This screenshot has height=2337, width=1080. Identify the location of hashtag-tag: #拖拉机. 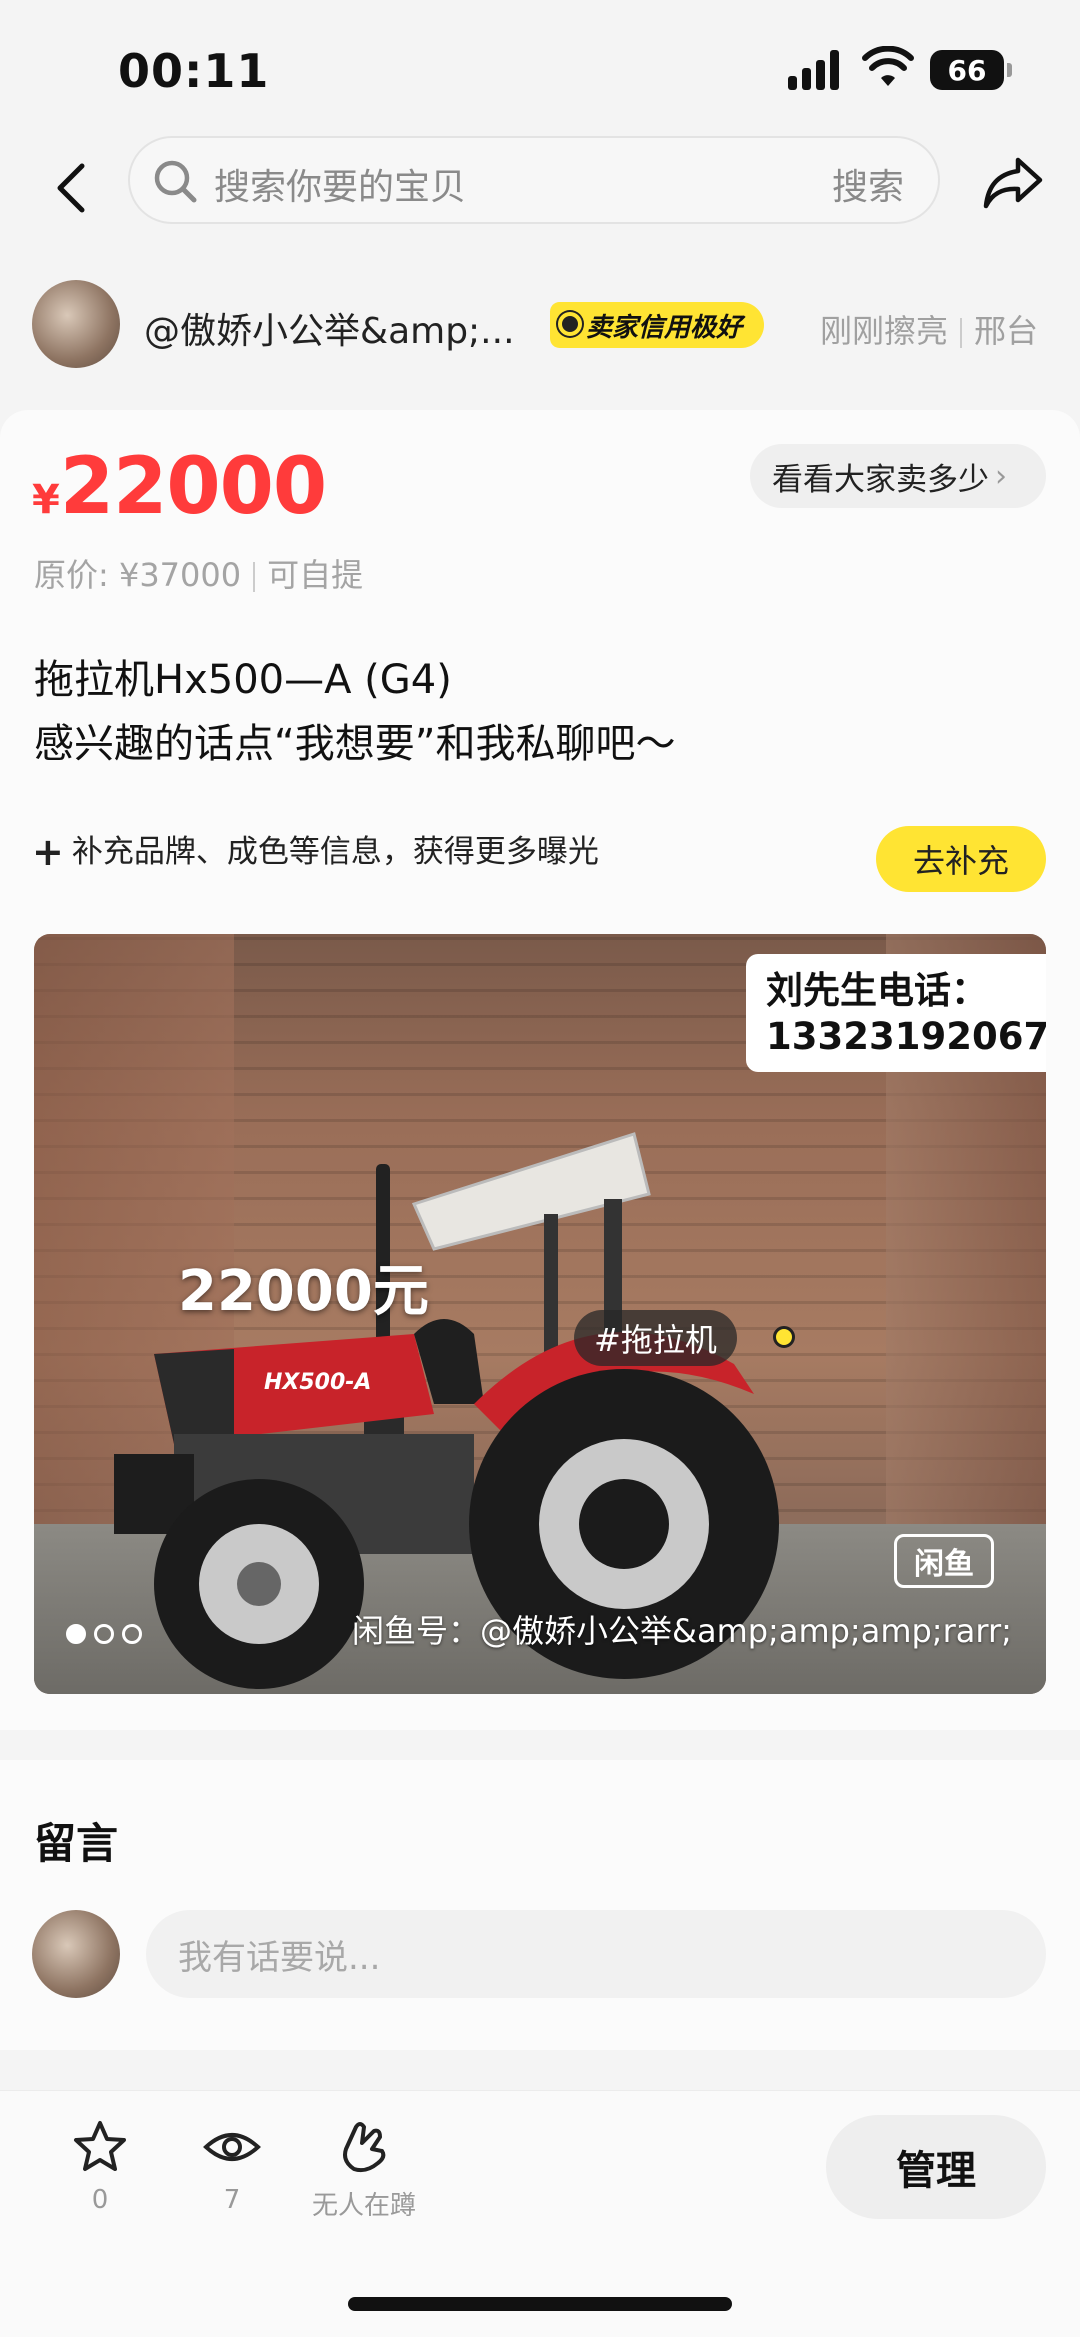
(684, 1338).